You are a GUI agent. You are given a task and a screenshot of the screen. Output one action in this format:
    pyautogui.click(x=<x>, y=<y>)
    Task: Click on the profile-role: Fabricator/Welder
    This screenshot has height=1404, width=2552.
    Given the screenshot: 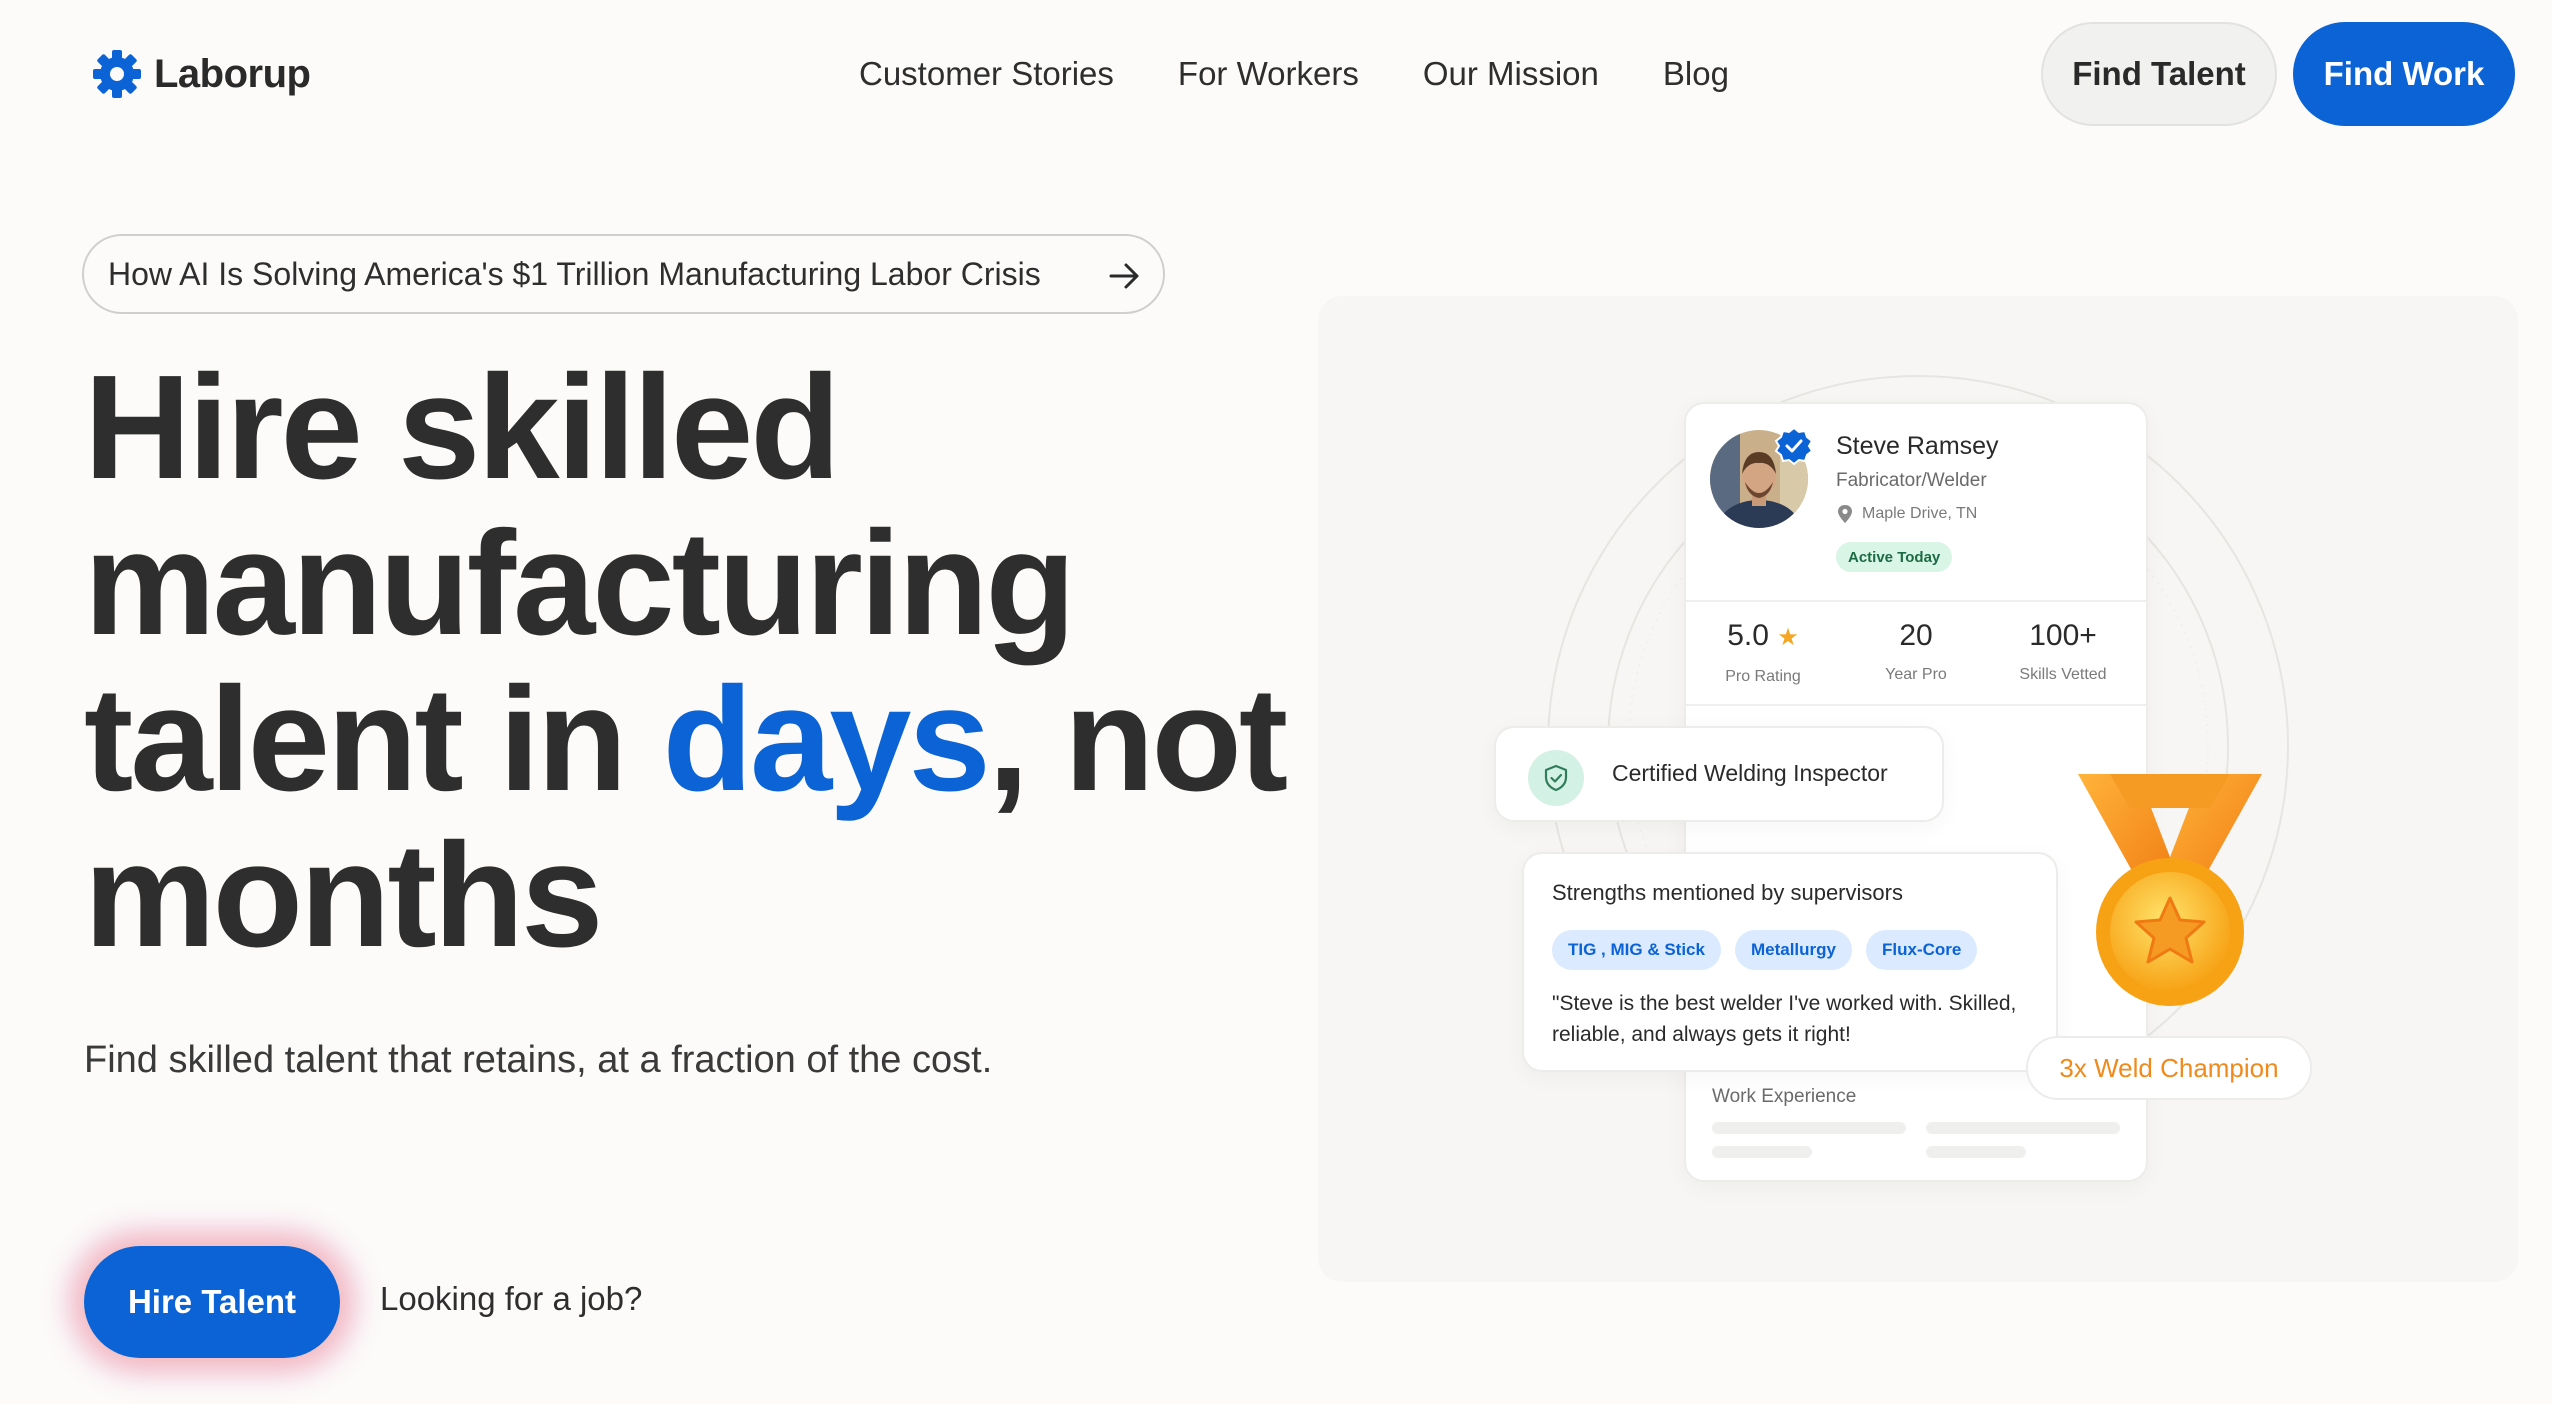 What is the action you would take?
    pyautogui.click(x=1911, y=480)
    